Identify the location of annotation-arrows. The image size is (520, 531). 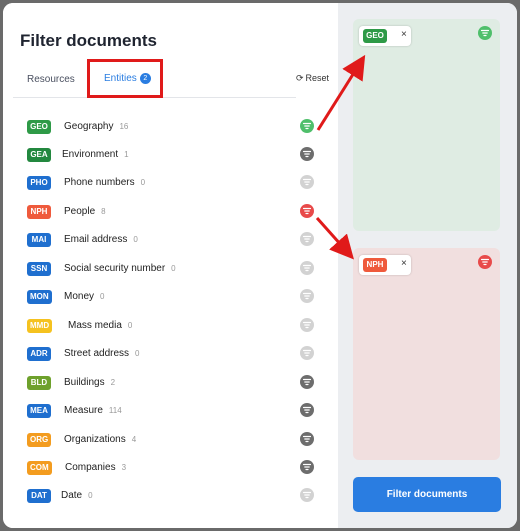
(340, 157).